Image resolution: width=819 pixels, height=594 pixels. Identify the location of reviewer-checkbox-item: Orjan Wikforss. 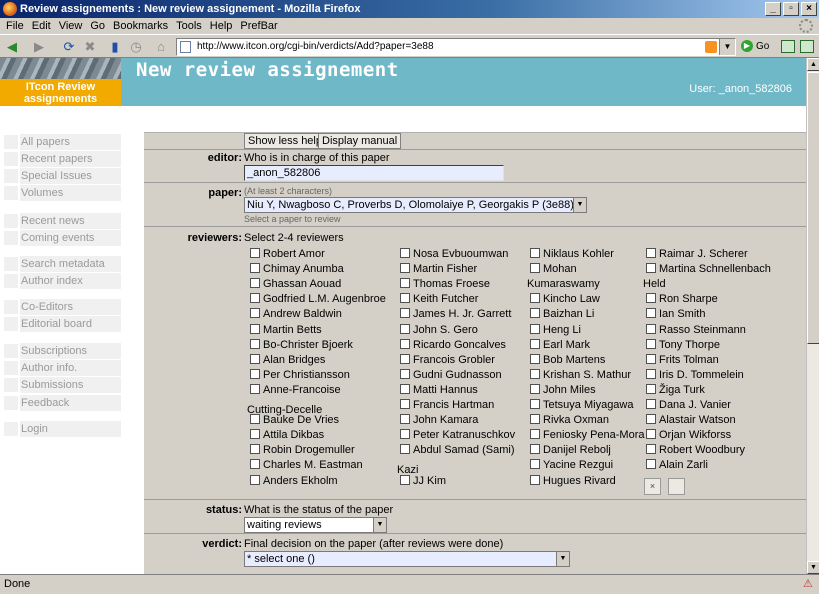
(688, 435).